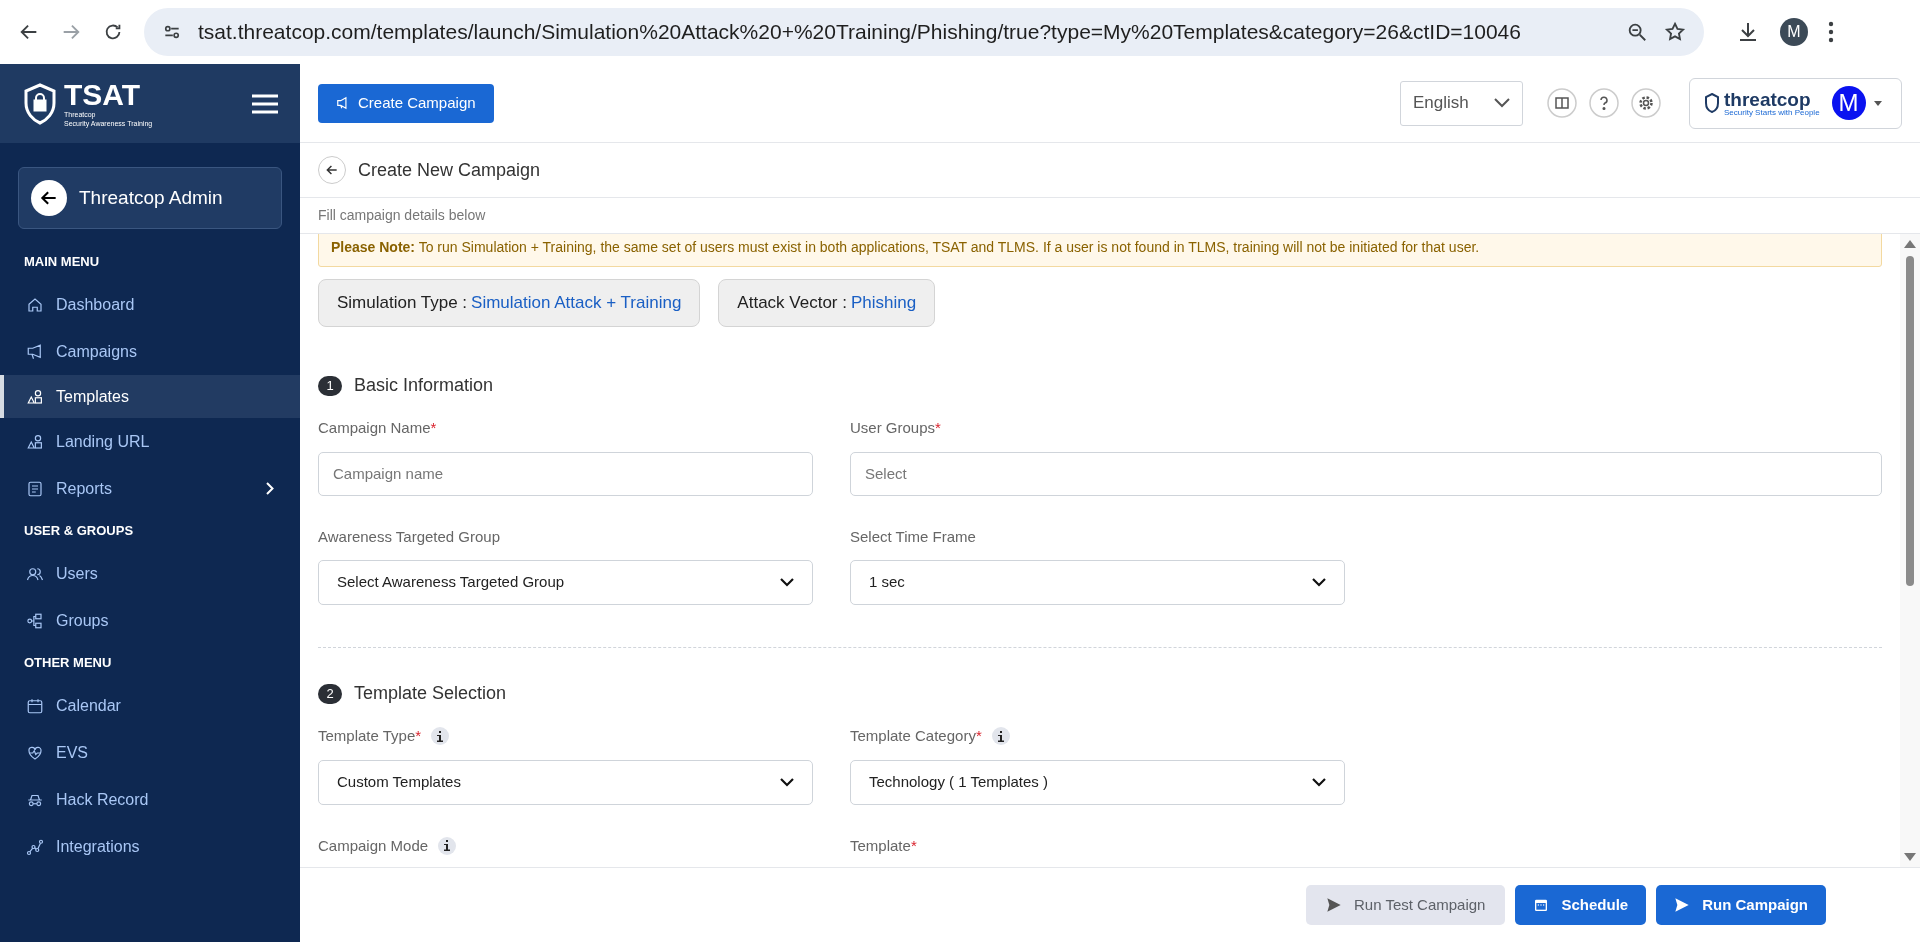 The width and height of the screenshot is (1920, 942). Describe the element at coordinates (1581, 905) in the screenshot. I see `action-button: Schedule` at that location.